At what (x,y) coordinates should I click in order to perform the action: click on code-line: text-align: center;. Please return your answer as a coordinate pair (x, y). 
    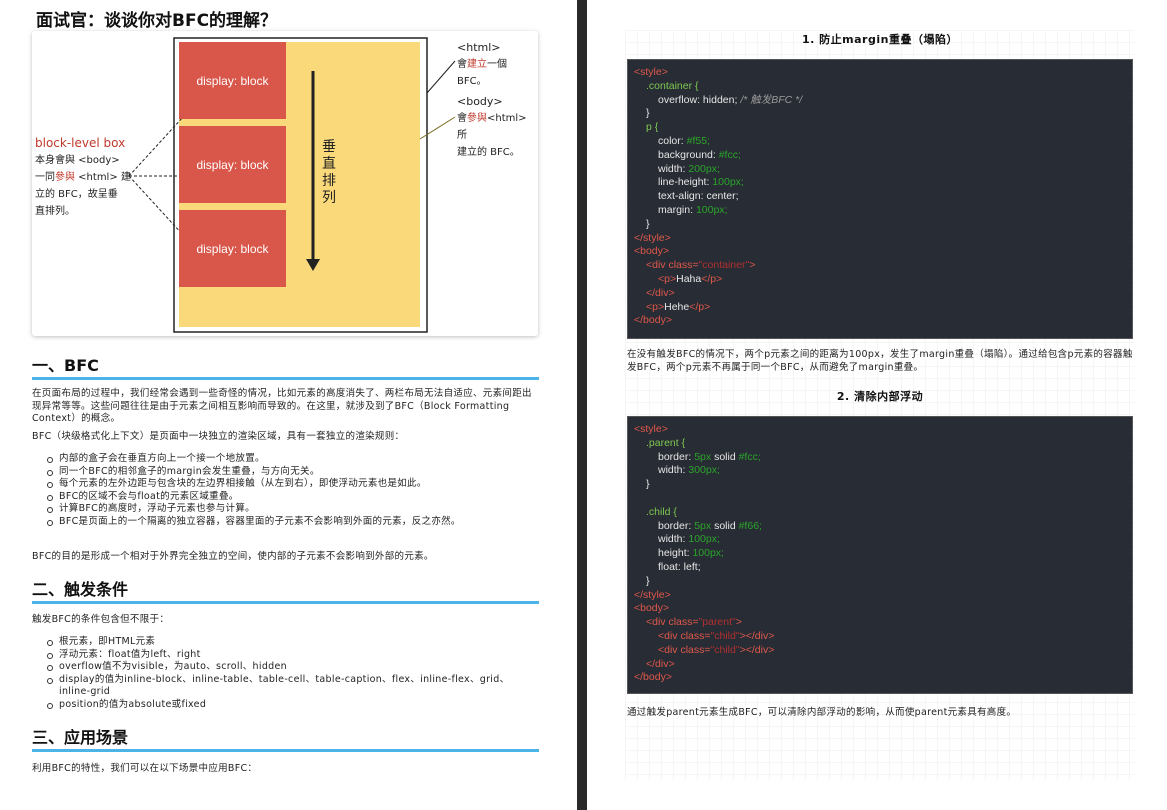
    Looking at the image, I should click on (698, 196).